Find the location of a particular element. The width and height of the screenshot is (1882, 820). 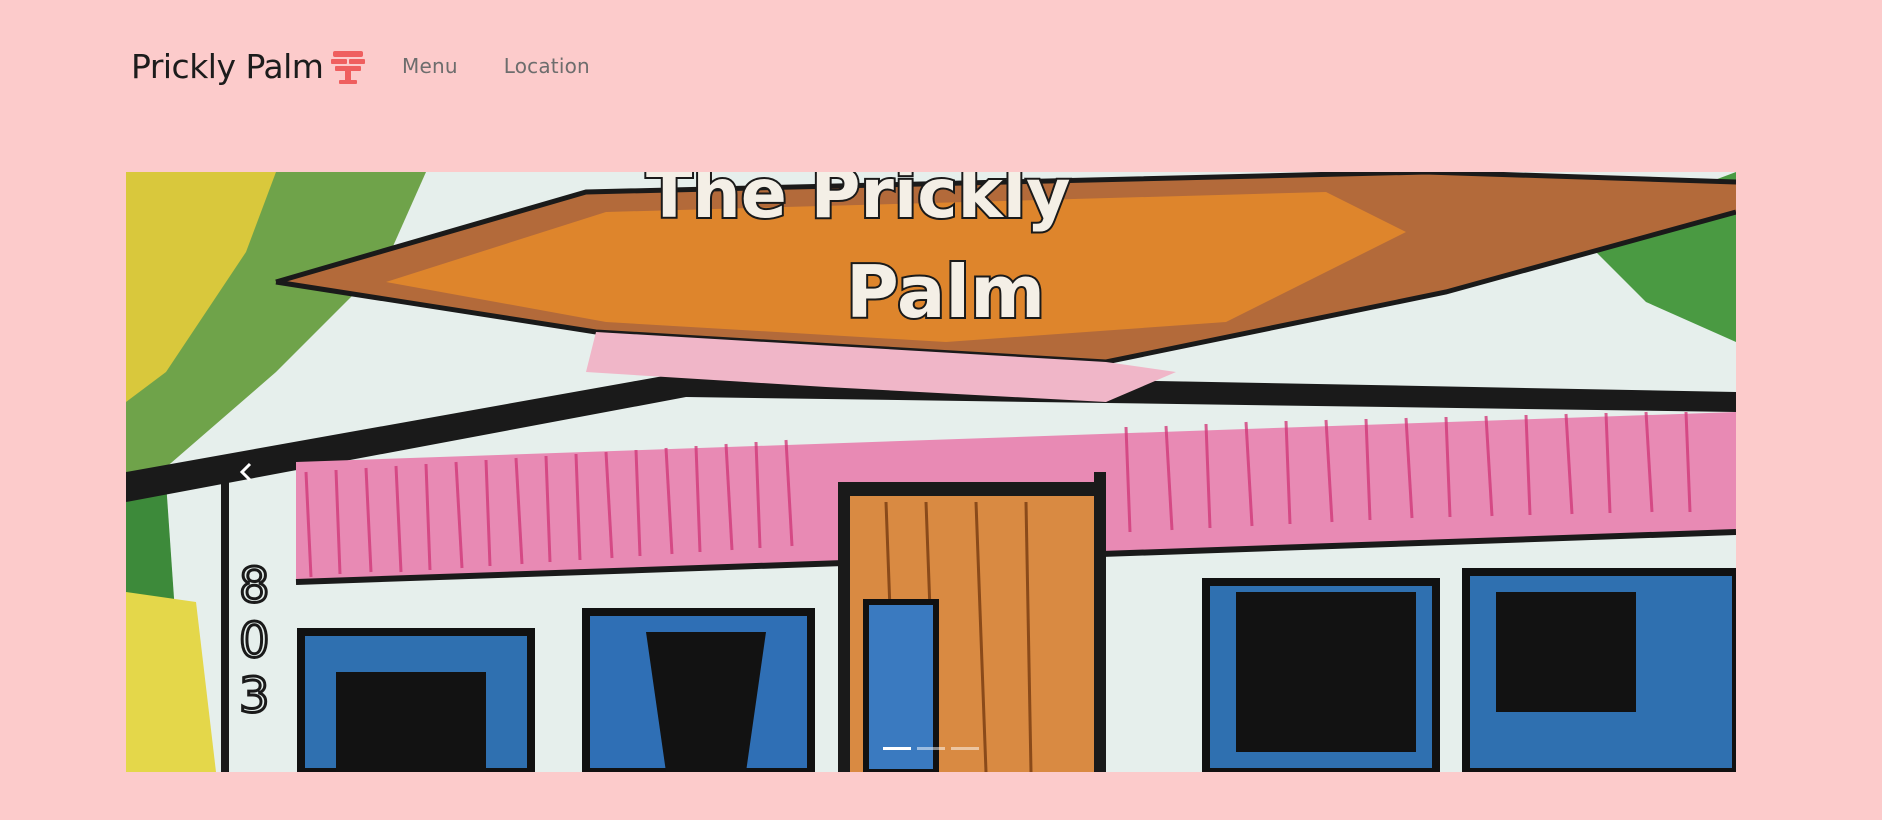

palm-cocktail-icon is located at coordinates (348, 67).